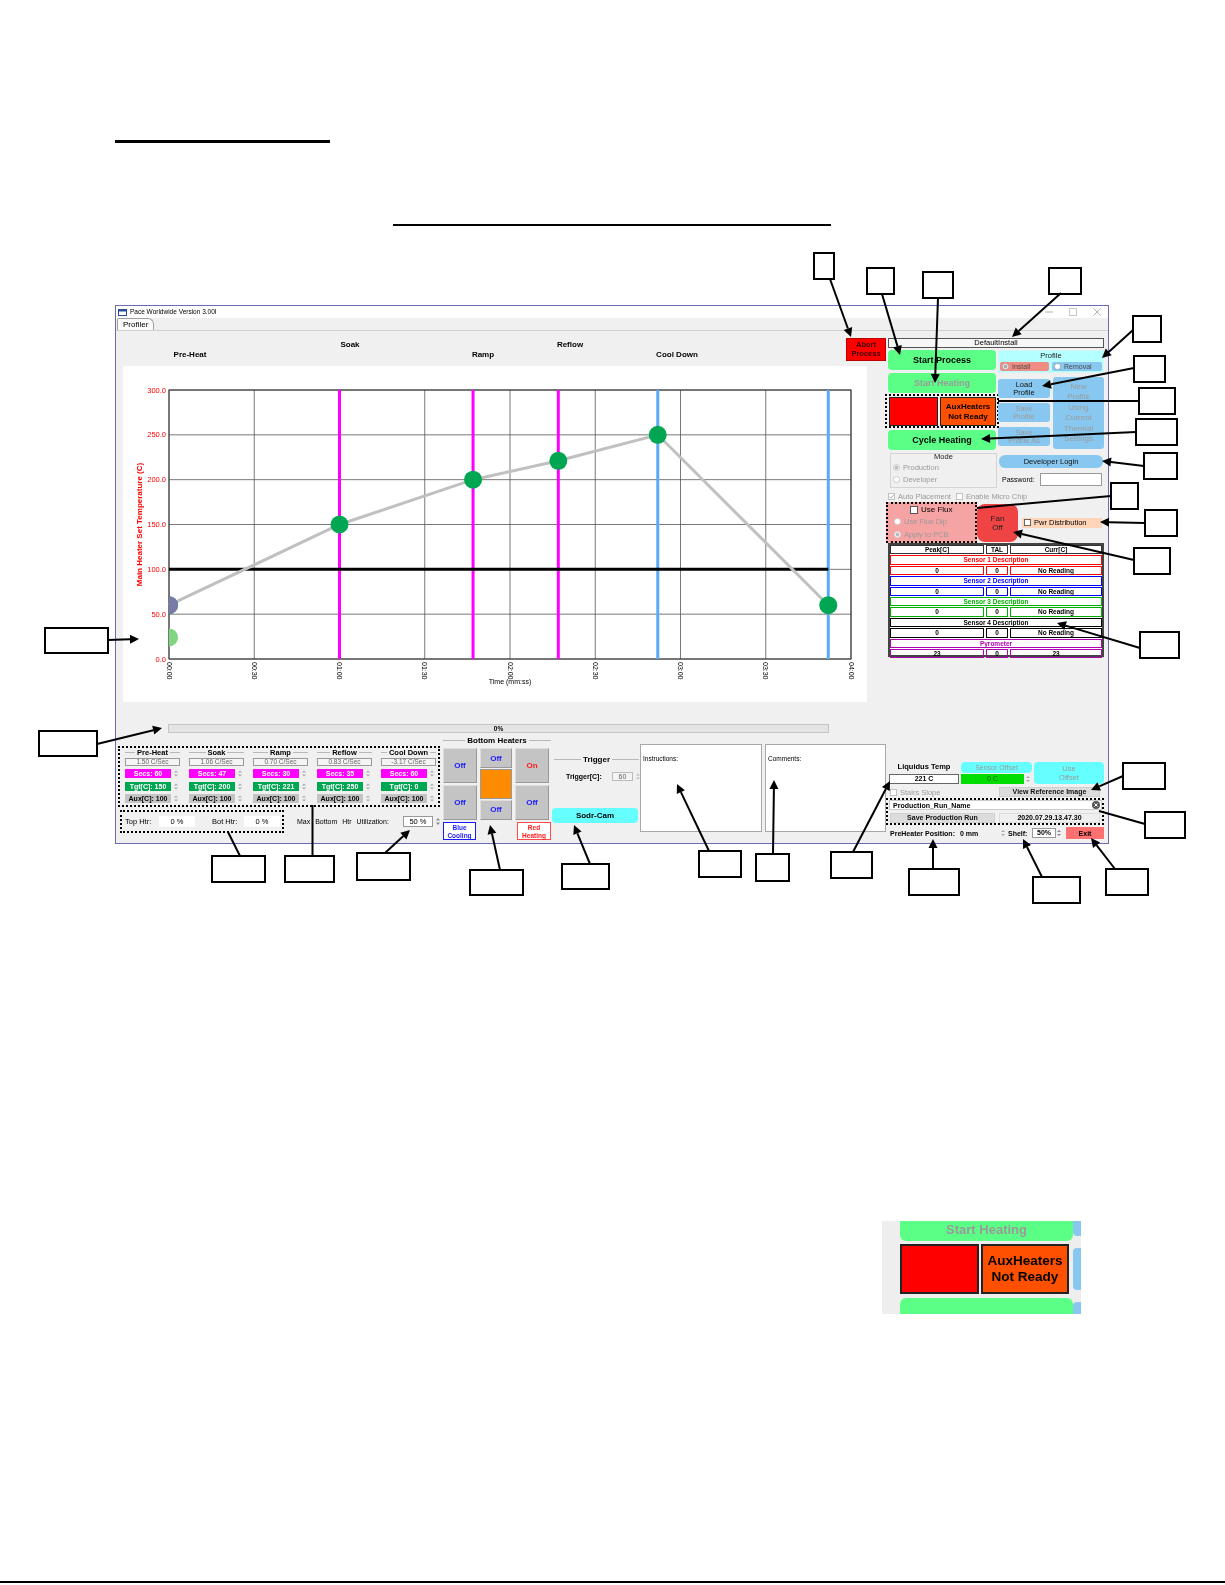 The image size is (1225, 1585). Describe the element at coordinates (677, 355) in the screenshot. I see `phase-label: Cool Down` at that location.